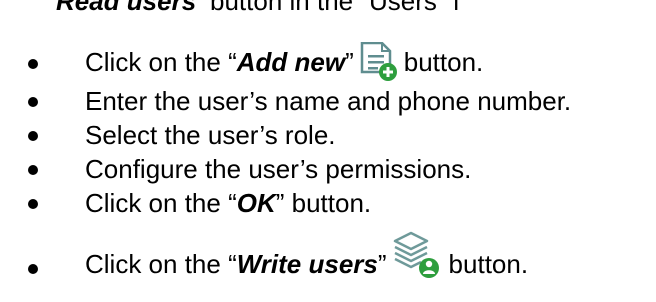 This screenshot has width=656, height=302. What do you see at coordinates (378, 62) in the screenshot?
I see `add-document-icon` at bounding box center [378, 62].